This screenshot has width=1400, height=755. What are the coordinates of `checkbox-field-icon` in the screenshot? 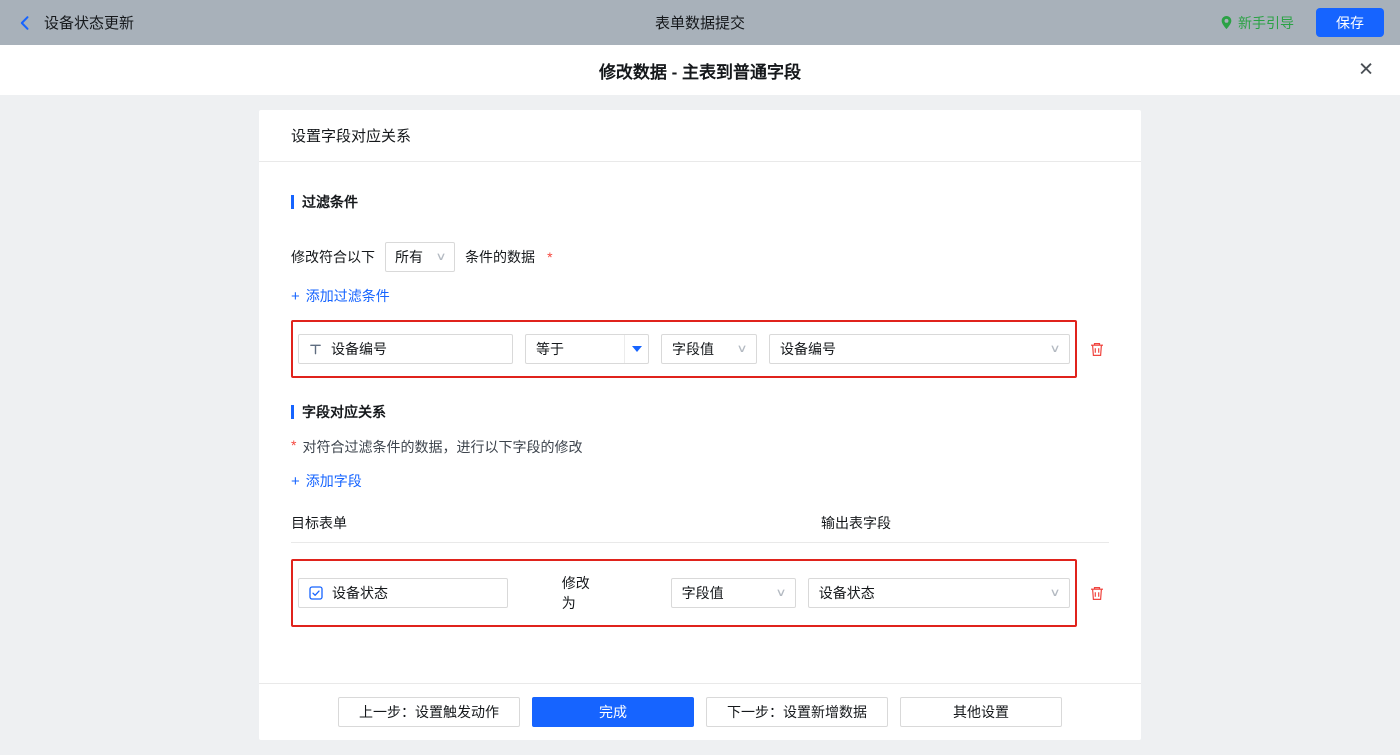 It's located at (316, 593).